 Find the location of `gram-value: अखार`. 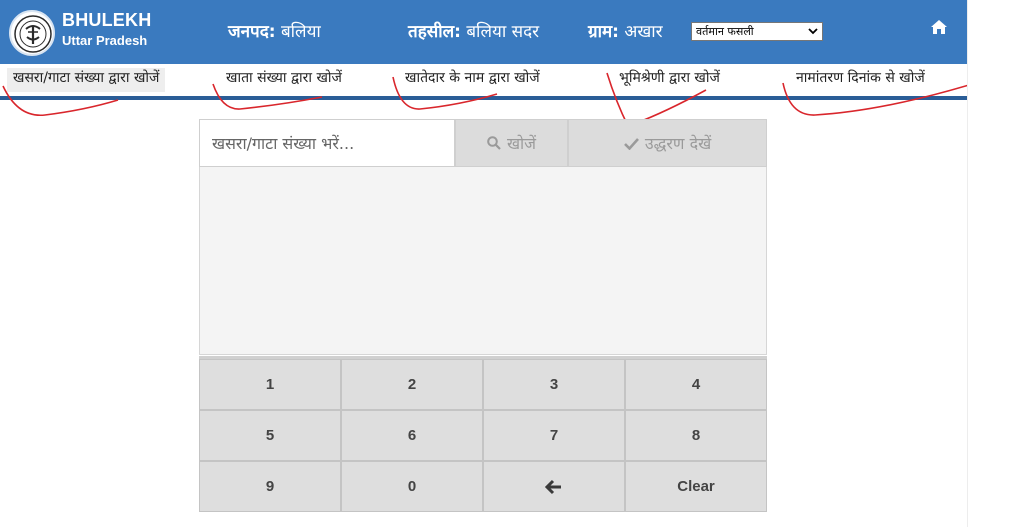

gram-value: अखार is located at coordinates (643, 32).